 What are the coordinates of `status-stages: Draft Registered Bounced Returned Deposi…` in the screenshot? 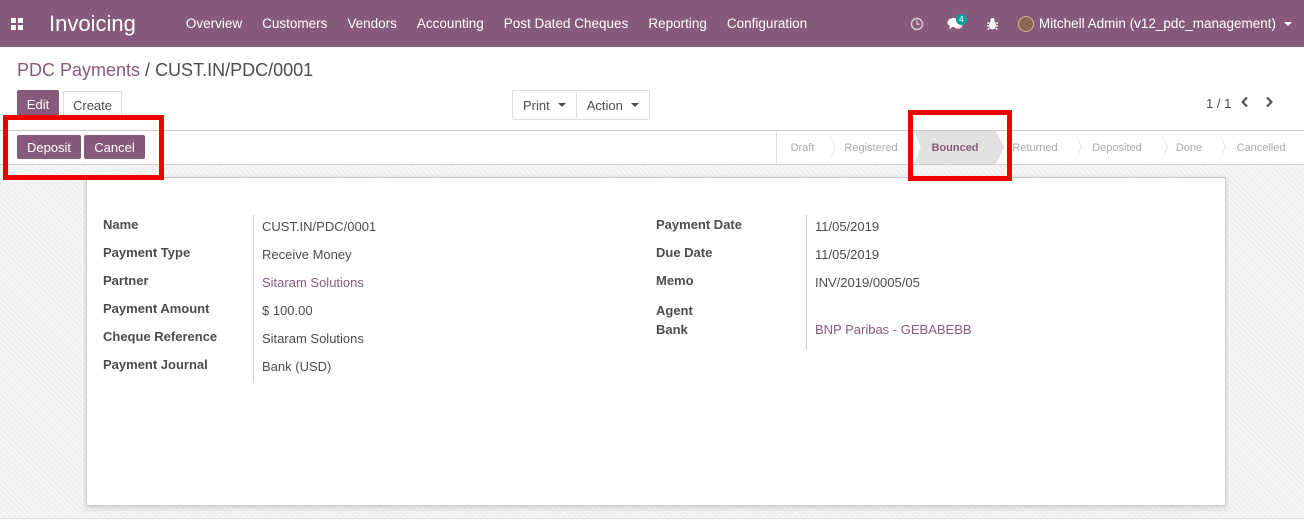 It's located at (1040, 147).